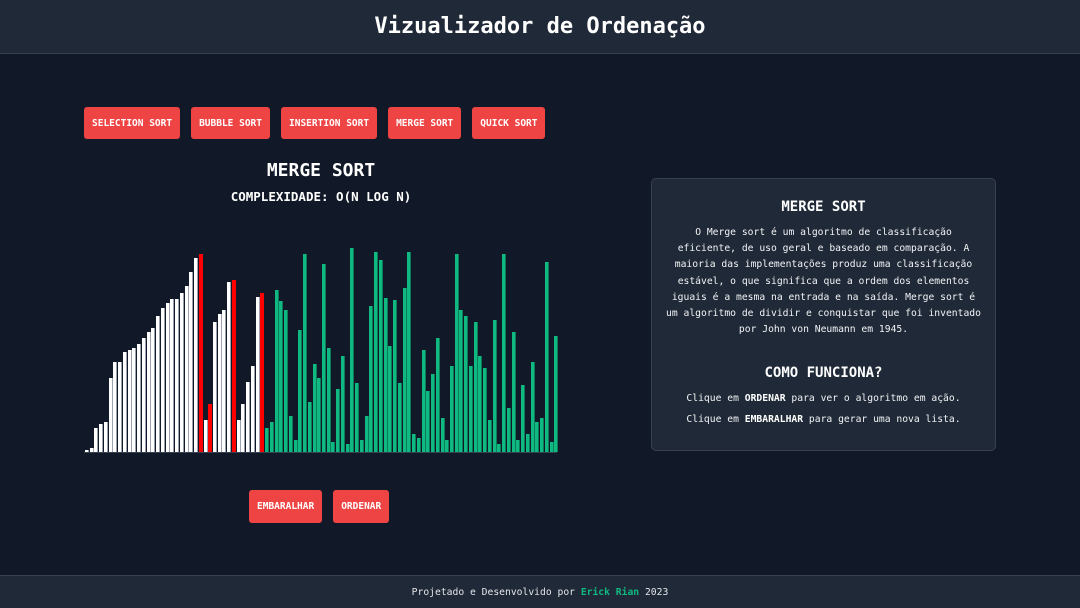 The height and width of the screenshot is (608, 1080). Describe the element at coordinates (823, 207) in the screenshot. I see `info-title: MERGE SORT` at that location.